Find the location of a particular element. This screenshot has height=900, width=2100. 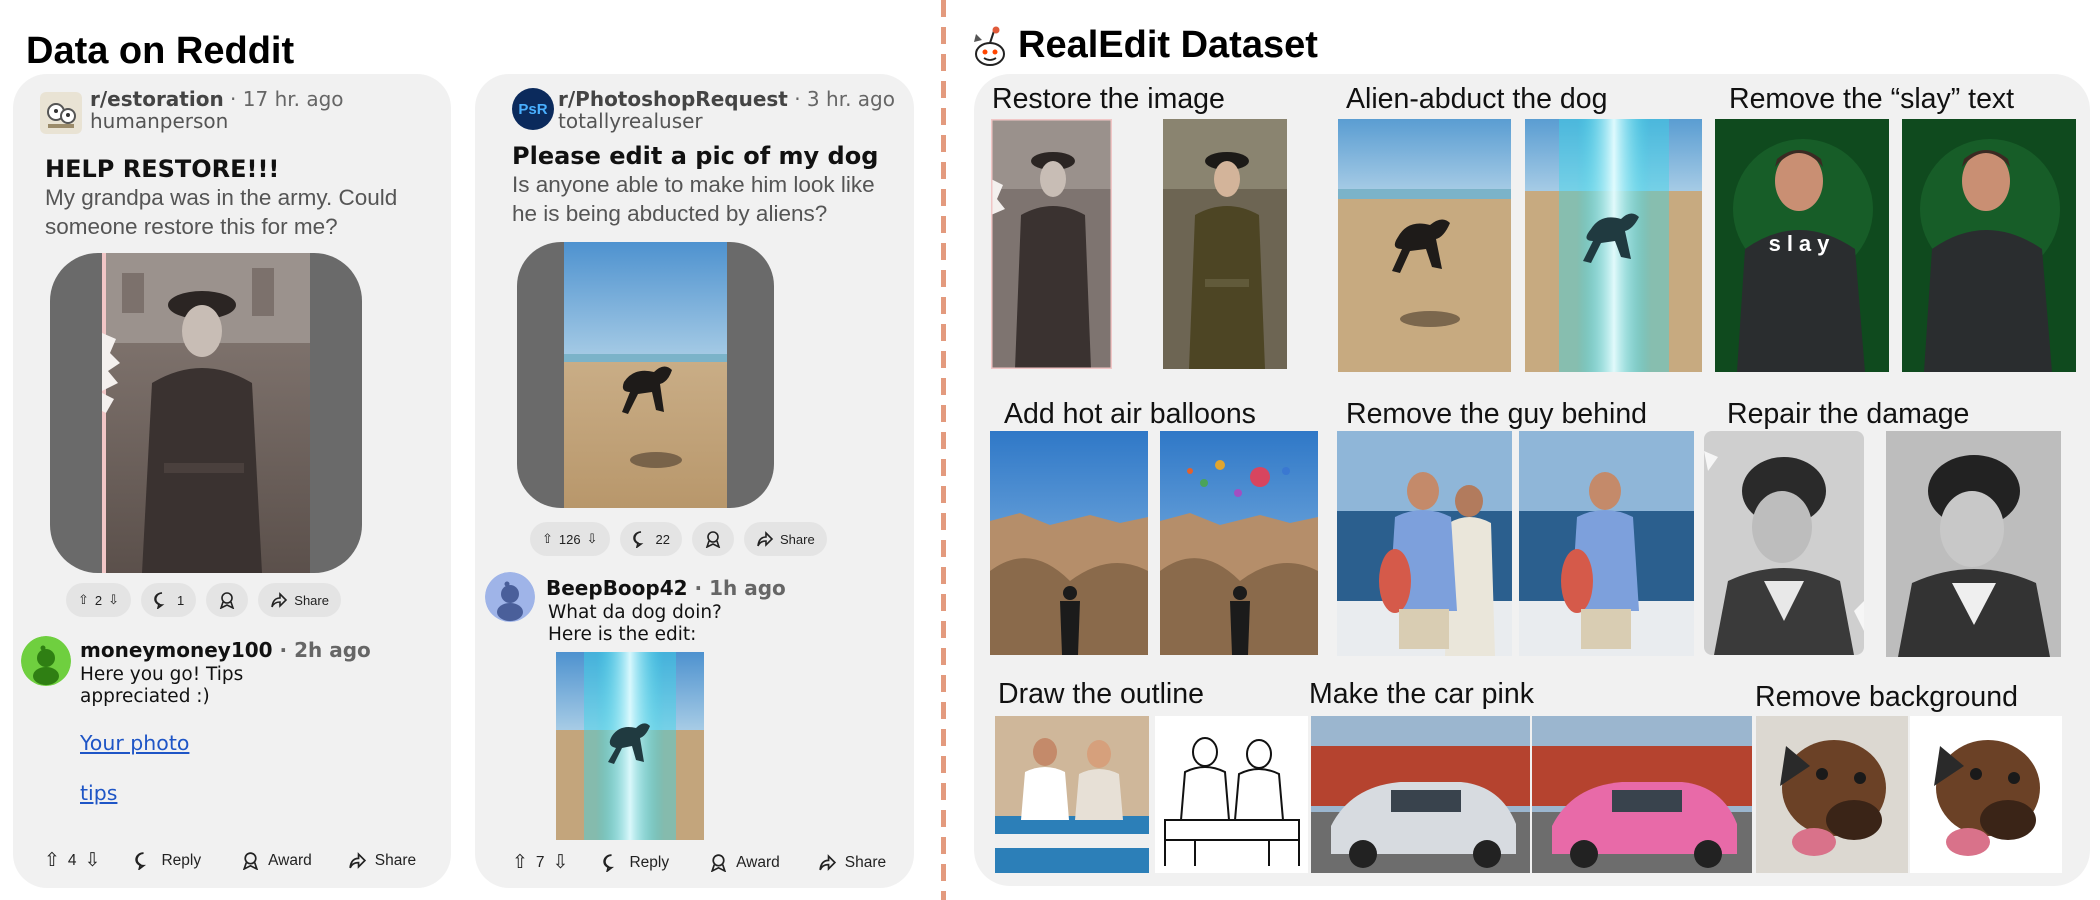

post2-media is located at coordinates (645, 375).